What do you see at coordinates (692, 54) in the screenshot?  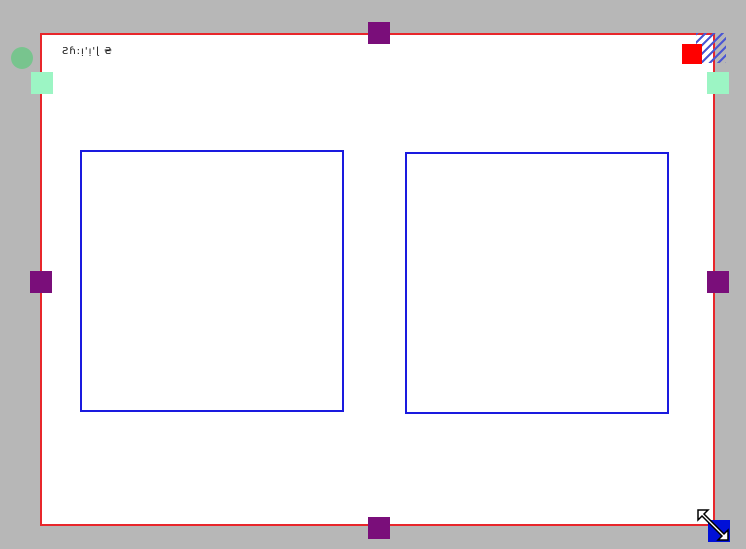 I see `delete-icon` at bounding box center [692, 54].